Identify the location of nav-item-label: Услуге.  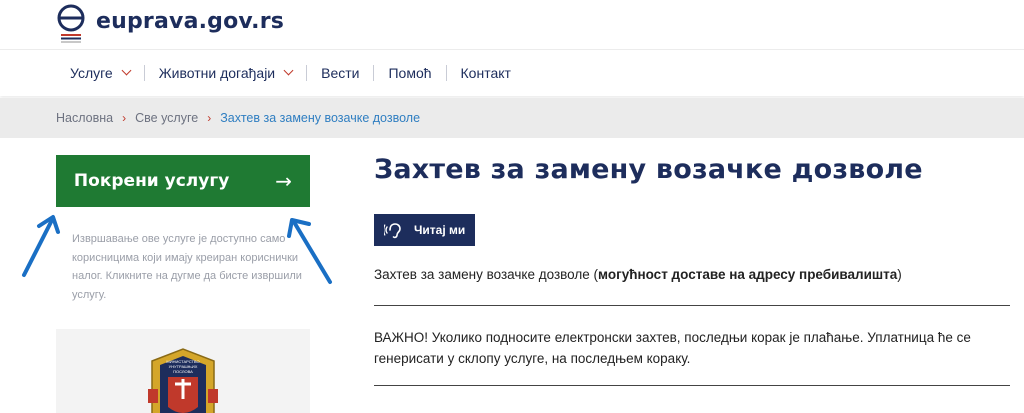
(91, 73).